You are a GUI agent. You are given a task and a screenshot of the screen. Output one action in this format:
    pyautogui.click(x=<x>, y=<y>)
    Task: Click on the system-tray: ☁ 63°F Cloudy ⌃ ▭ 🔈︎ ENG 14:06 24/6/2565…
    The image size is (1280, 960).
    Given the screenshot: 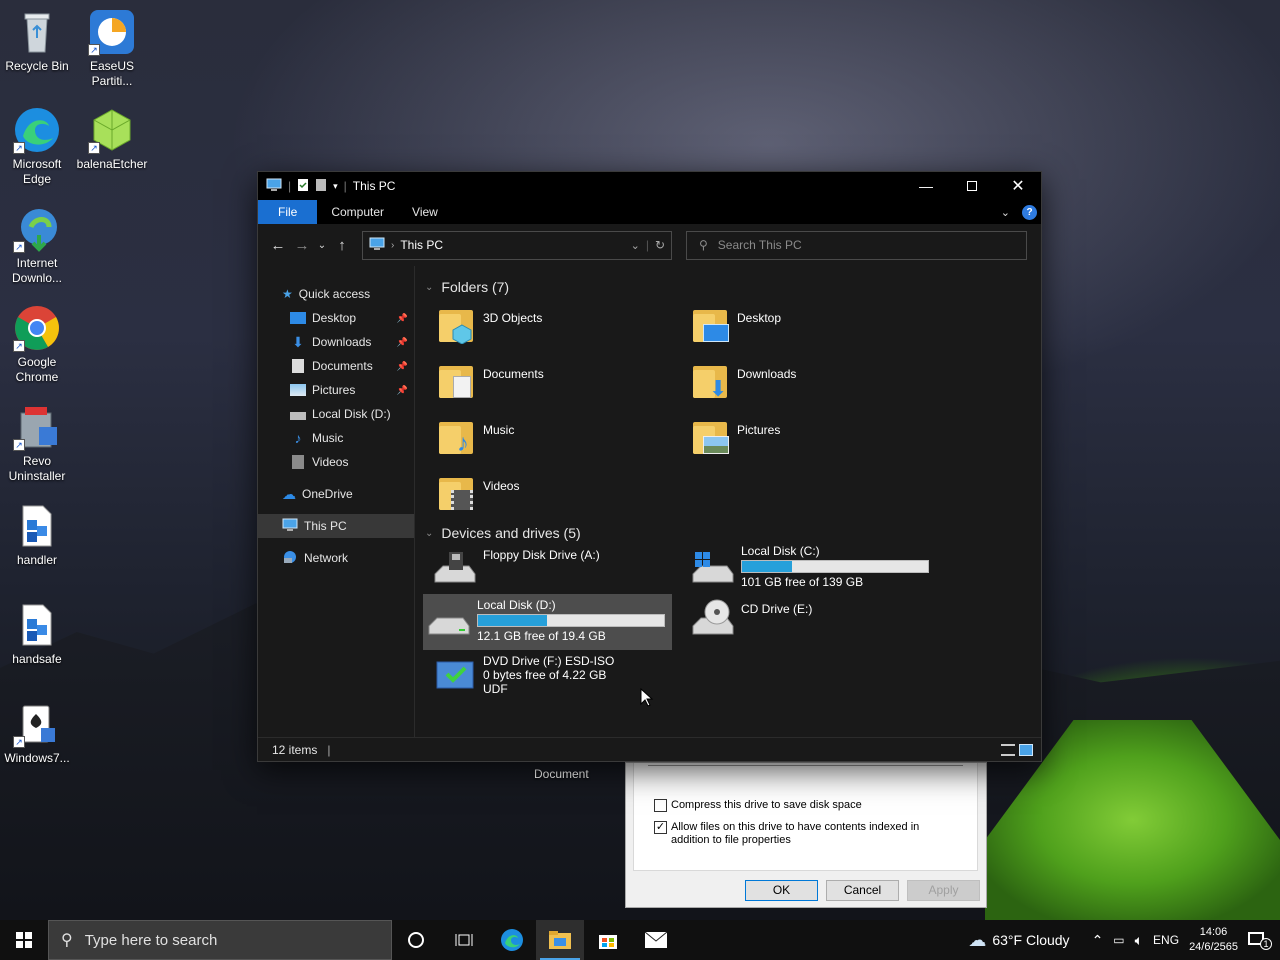 What is the action you would take?
    pyautogui.click(x=1124, y=940)
    